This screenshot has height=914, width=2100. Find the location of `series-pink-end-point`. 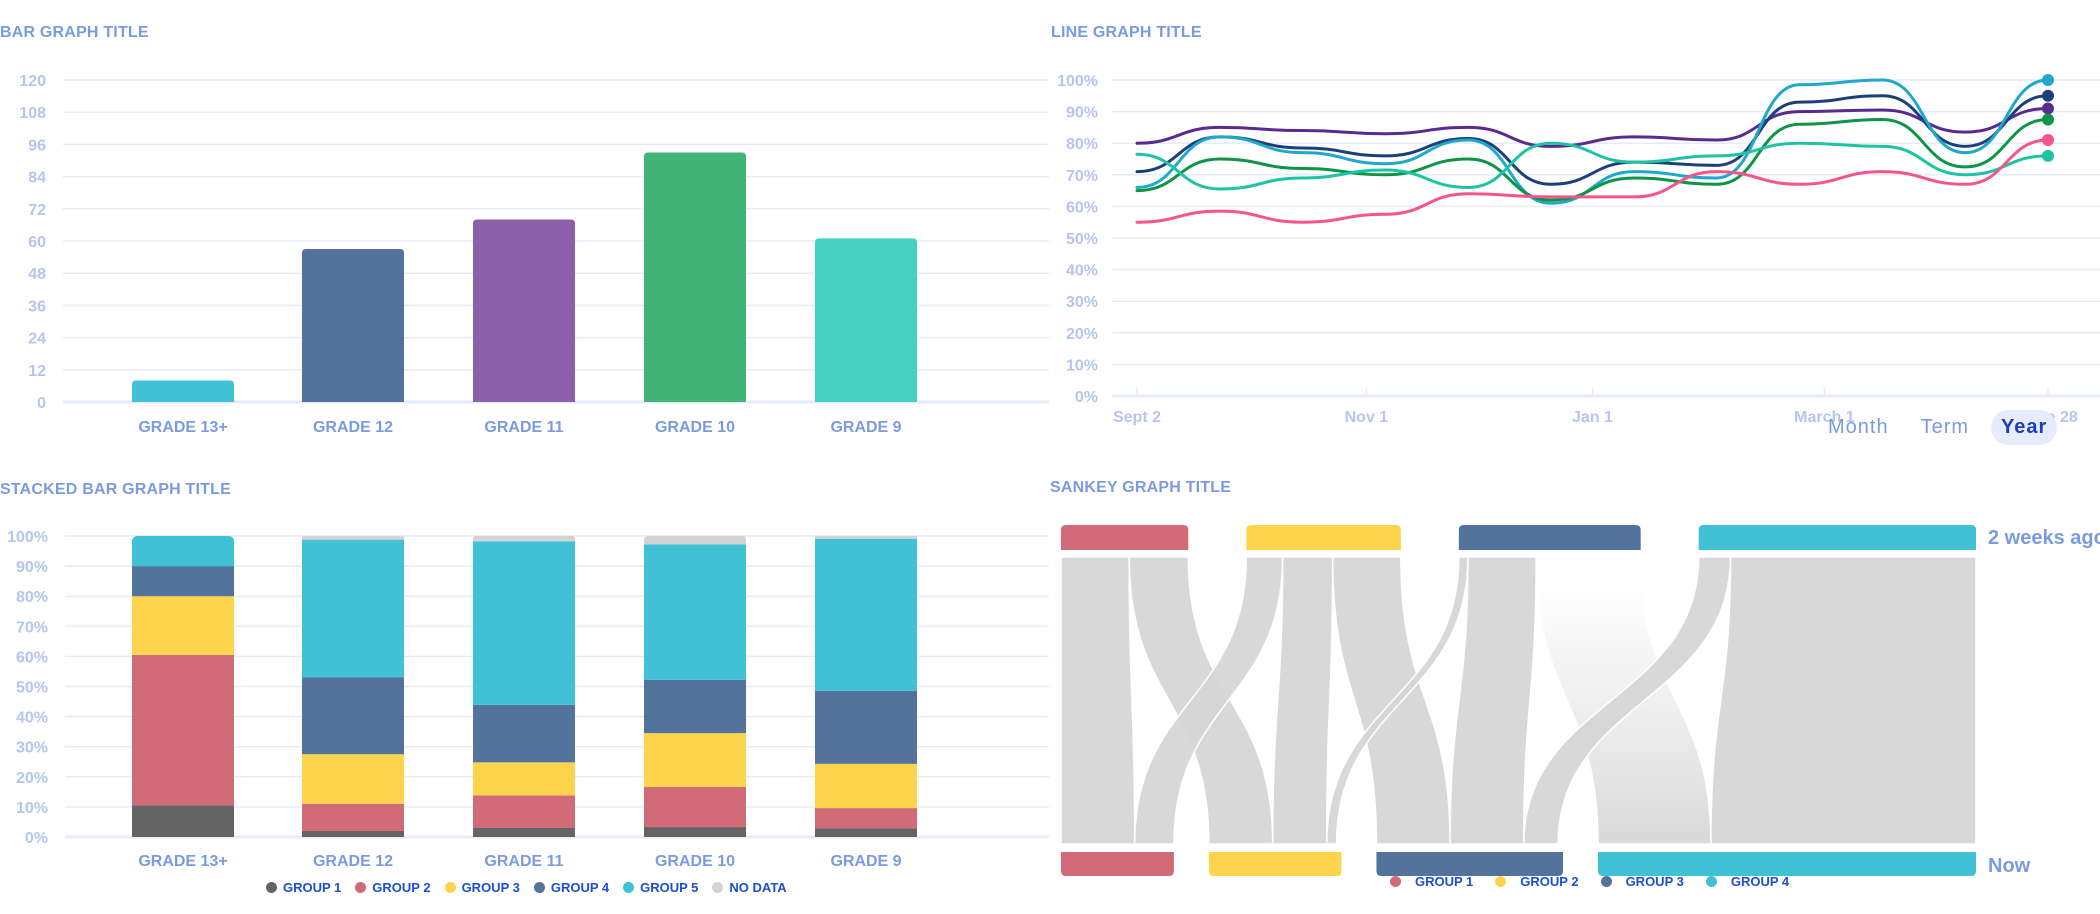

series-pink-end-point is located at coordinates (2048, 140).